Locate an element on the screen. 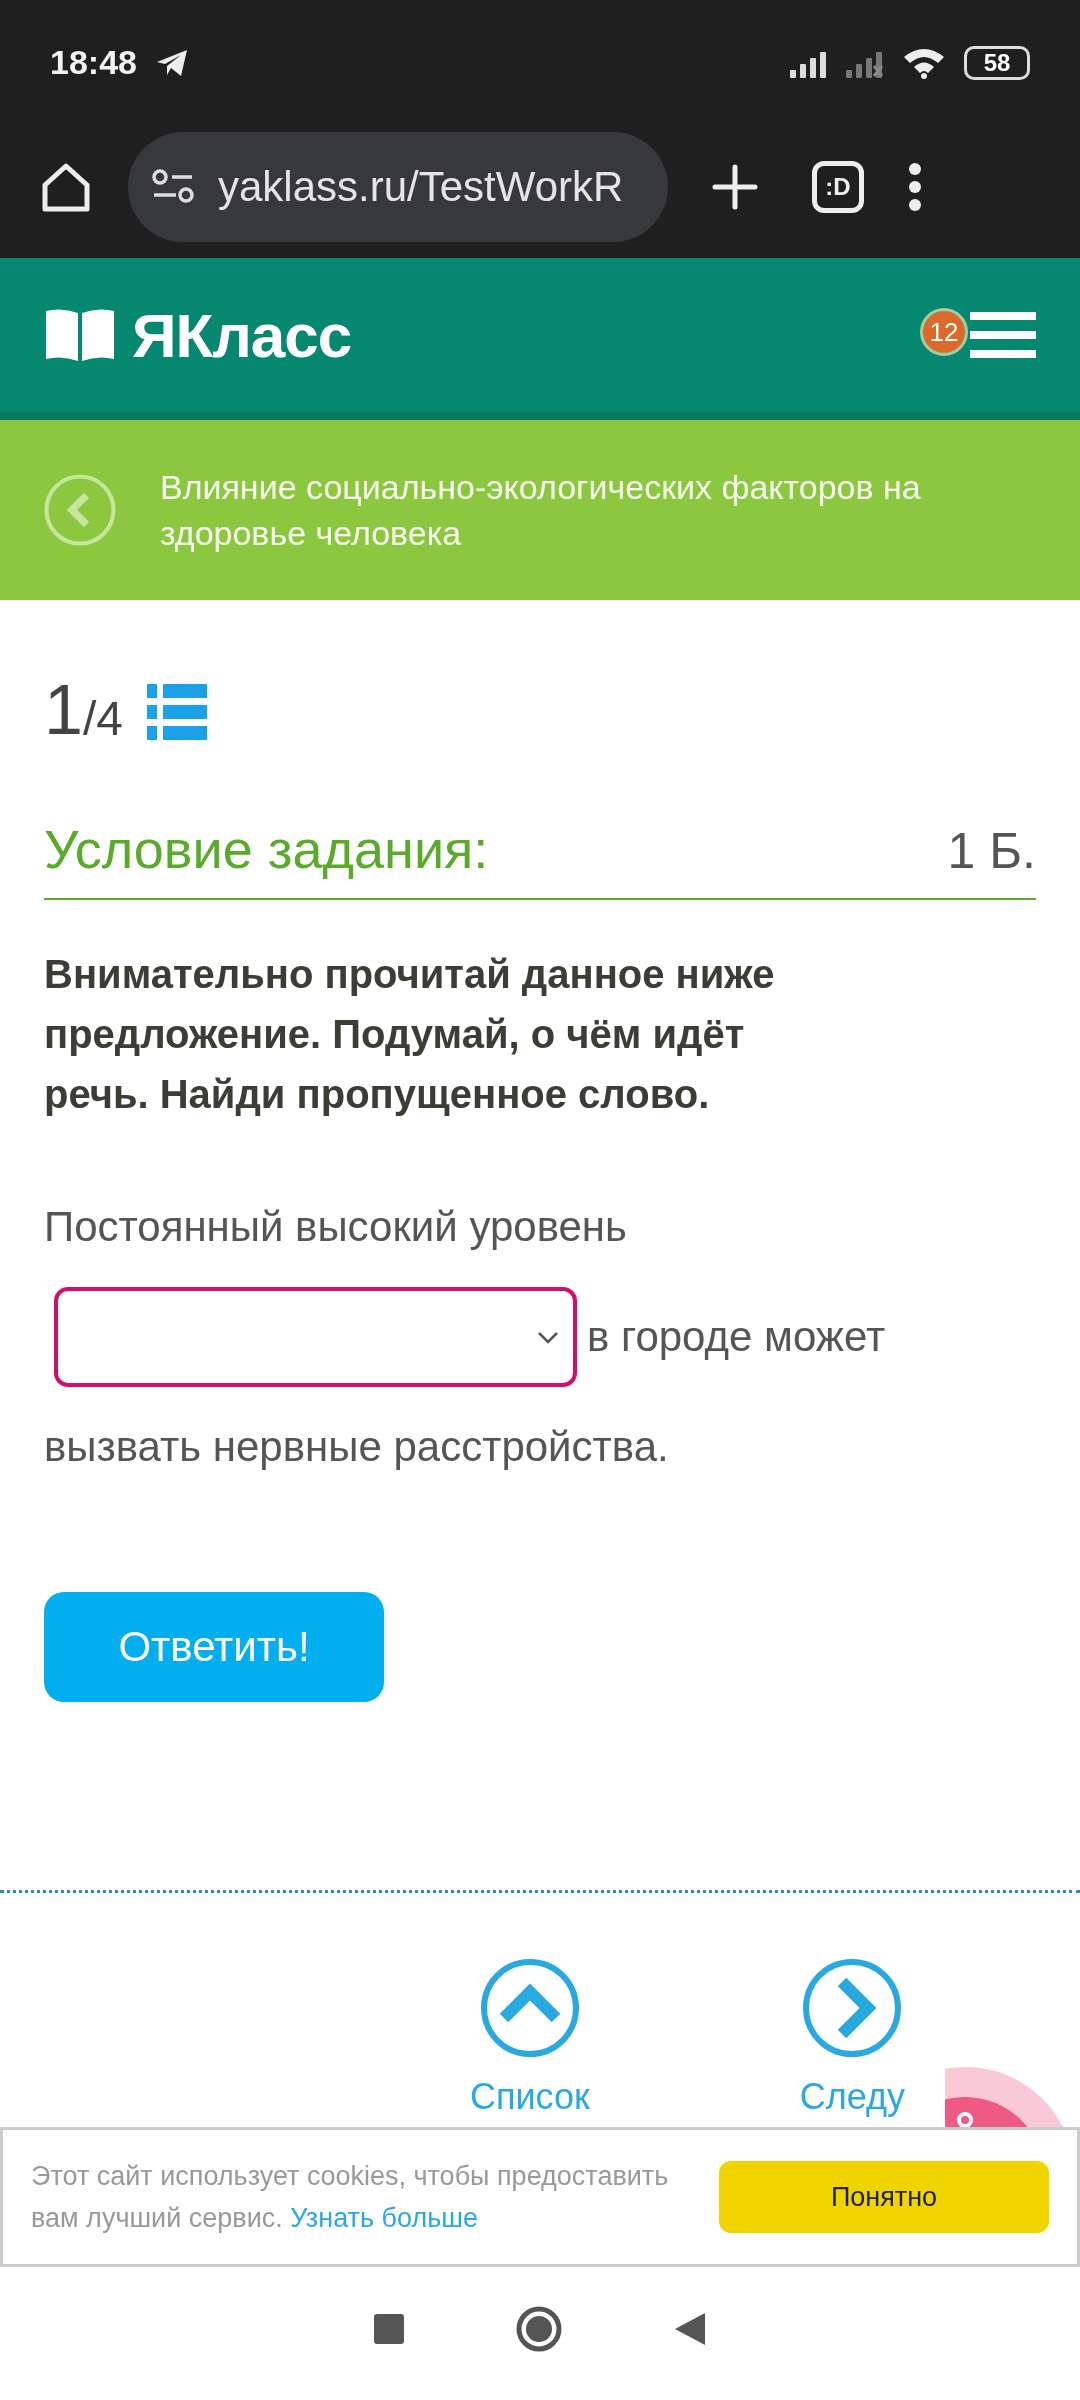 This screenshot has width=1080, height=2400. submit-button: Ответить! is located at coordinates (214, 1647).